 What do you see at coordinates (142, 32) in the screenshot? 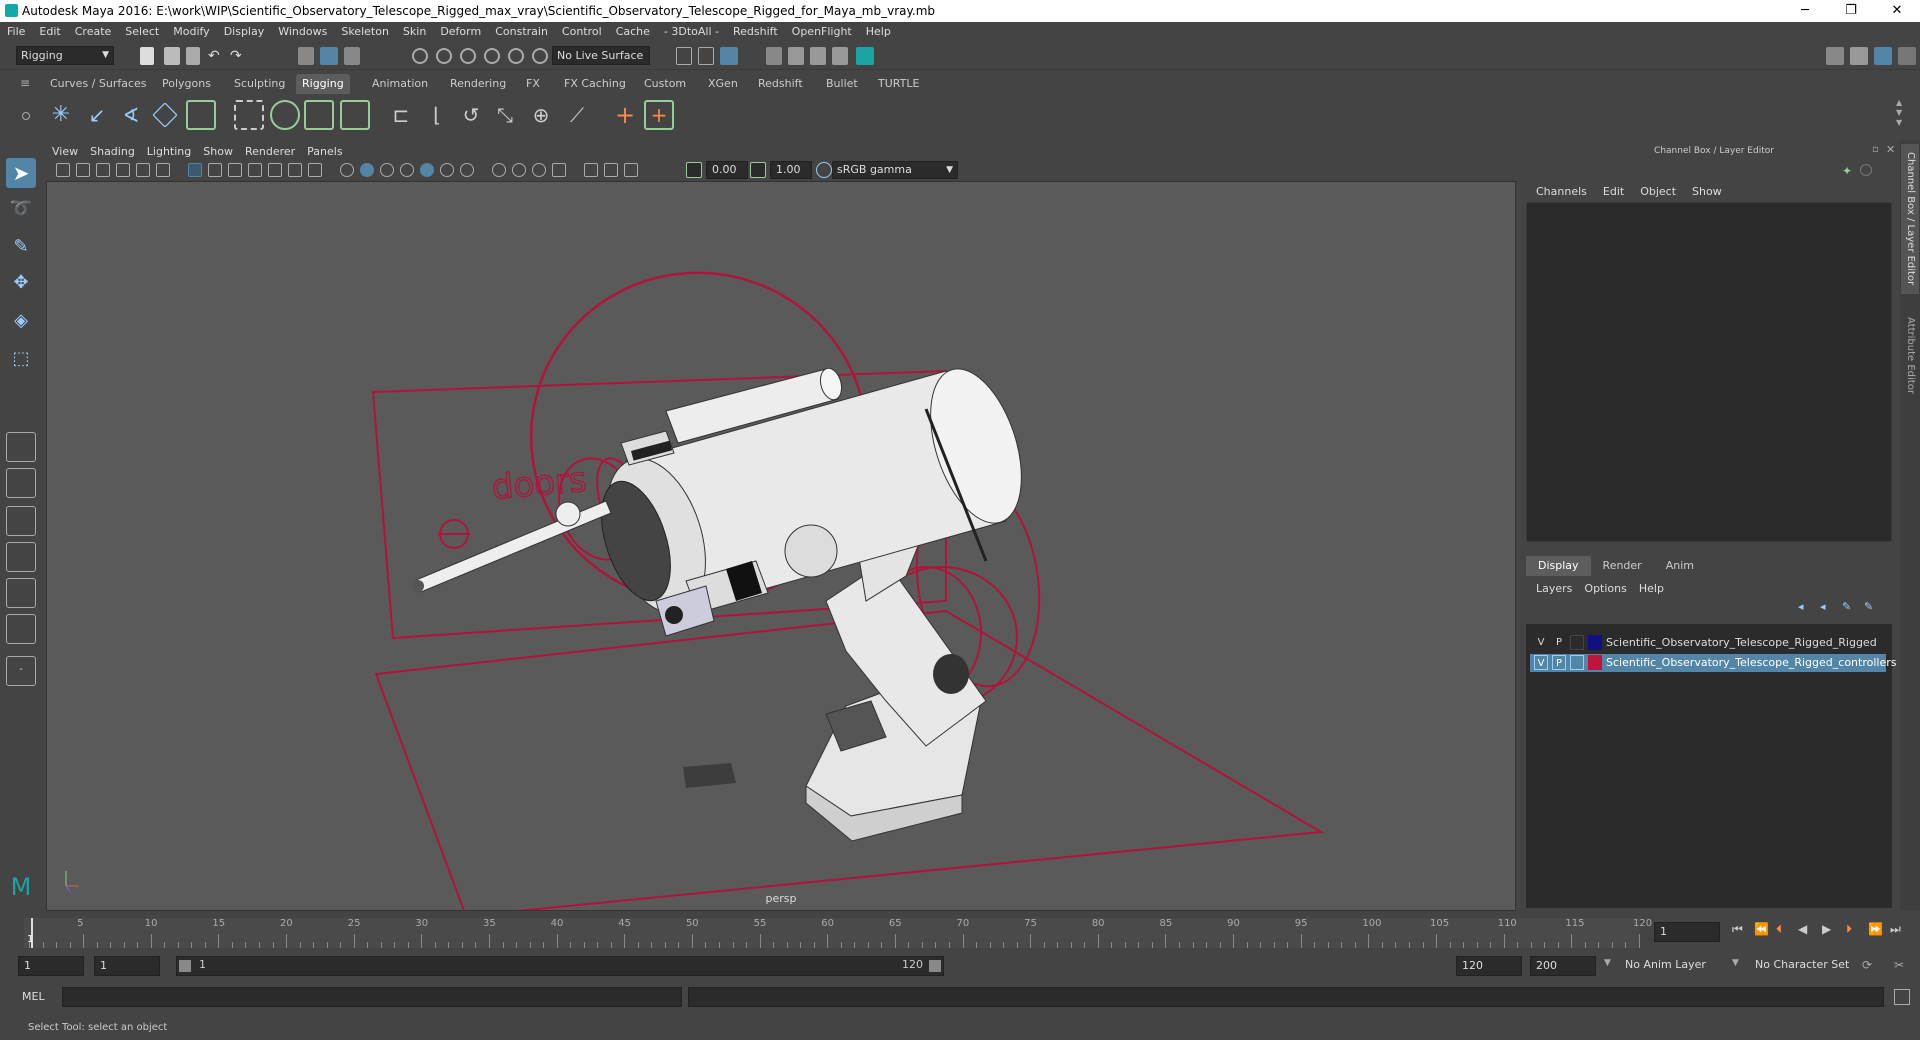
I see `menu-select: Select` at bounding box center [142, 32].